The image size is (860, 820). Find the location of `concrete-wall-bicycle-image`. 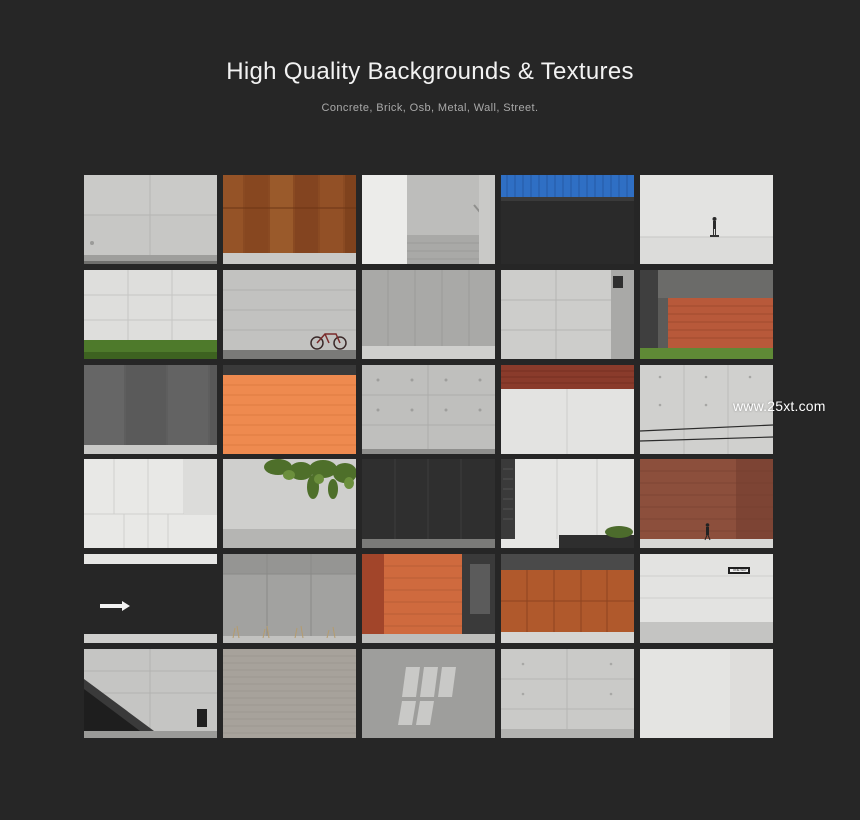

concrete-wall-bicycle-image is located at coordinates (289, 314).